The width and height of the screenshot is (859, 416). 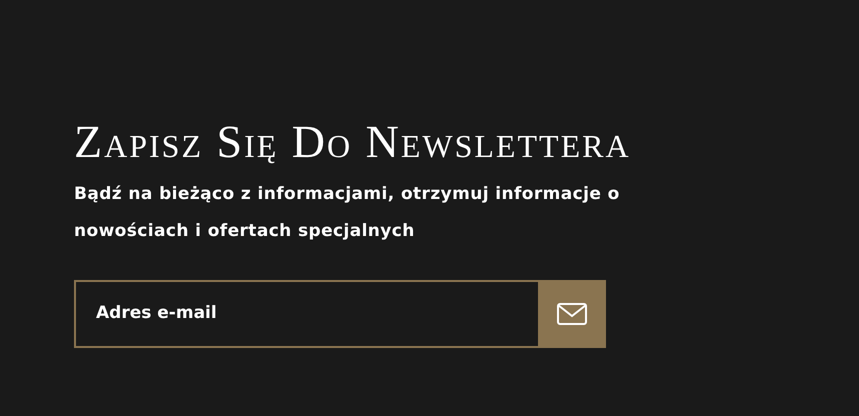 I want to click on newsletter-description: Bądź na bieżąco z informacjami, otrzymuj informacje o nowościach i ofertach specjalnych, so click(x=347, y=212).